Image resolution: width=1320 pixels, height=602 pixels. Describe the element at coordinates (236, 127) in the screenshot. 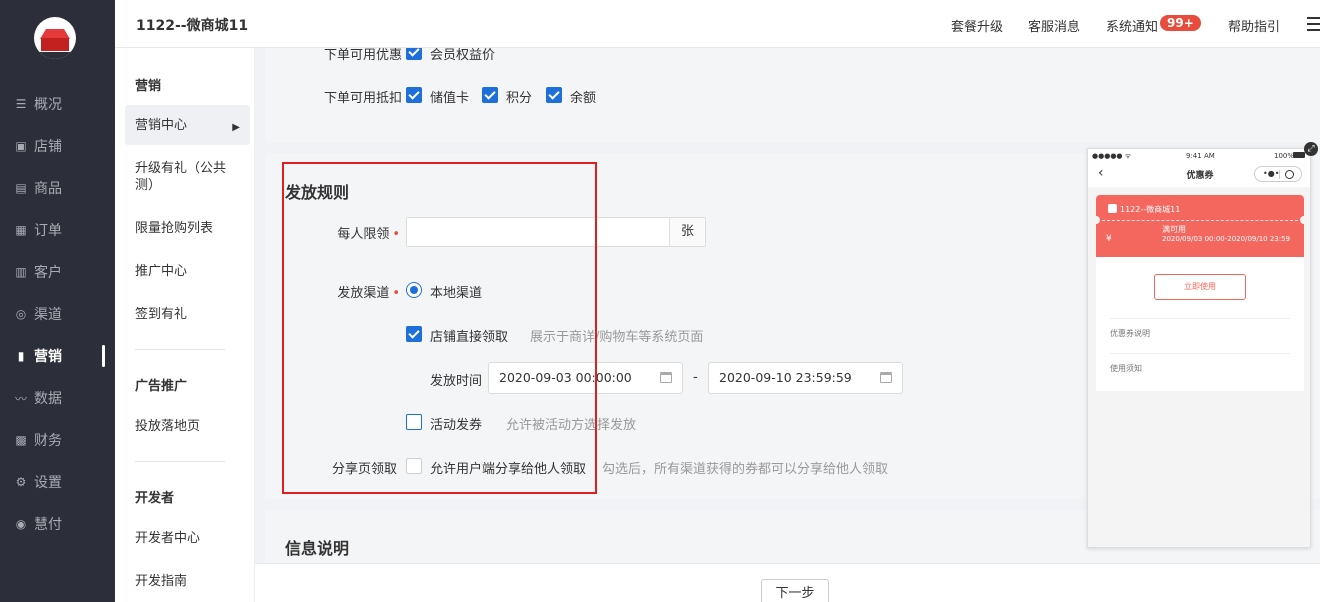

I see `caret-right-icon: ▶` at that location.